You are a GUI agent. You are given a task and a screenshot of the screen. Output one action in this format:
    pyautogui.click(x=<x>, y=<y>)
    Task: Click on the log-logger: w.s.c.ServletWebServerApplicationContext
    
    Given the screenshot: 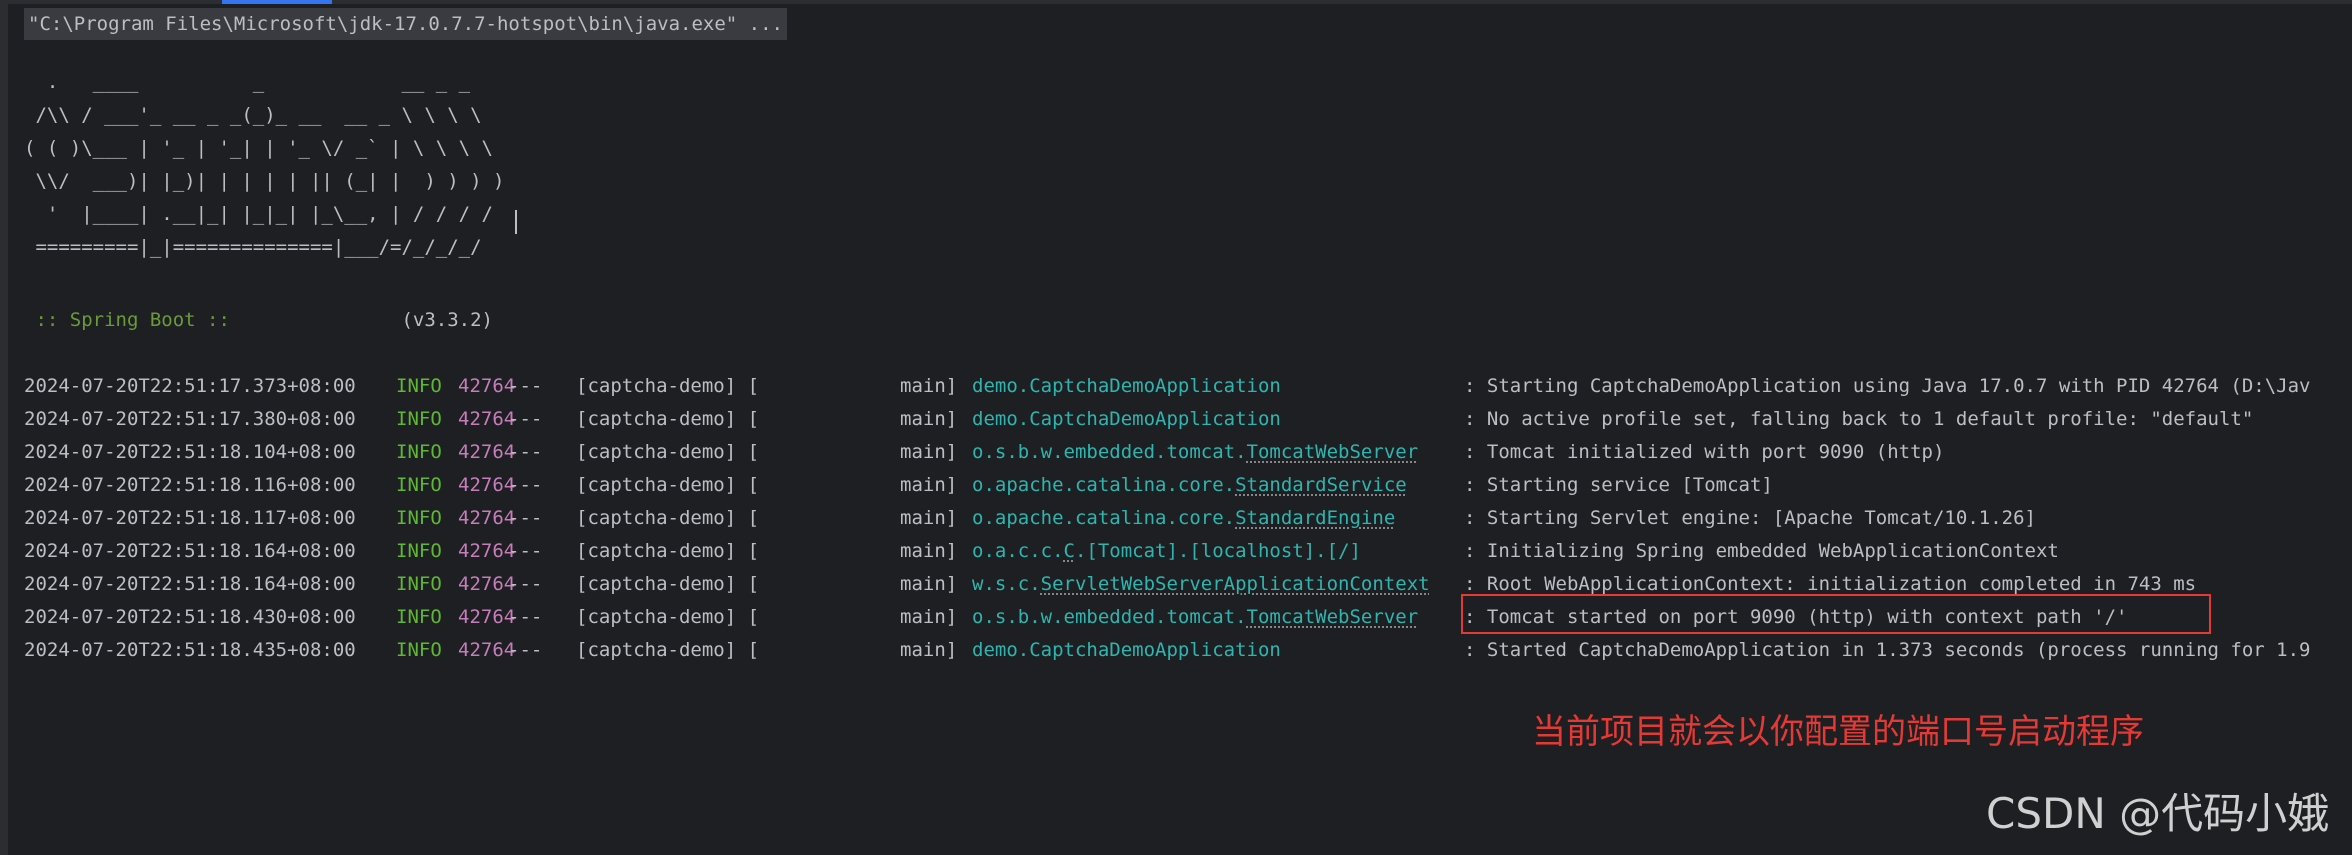 What is the action you would take?
    pyautogui.click(x=1201, y=584)
    